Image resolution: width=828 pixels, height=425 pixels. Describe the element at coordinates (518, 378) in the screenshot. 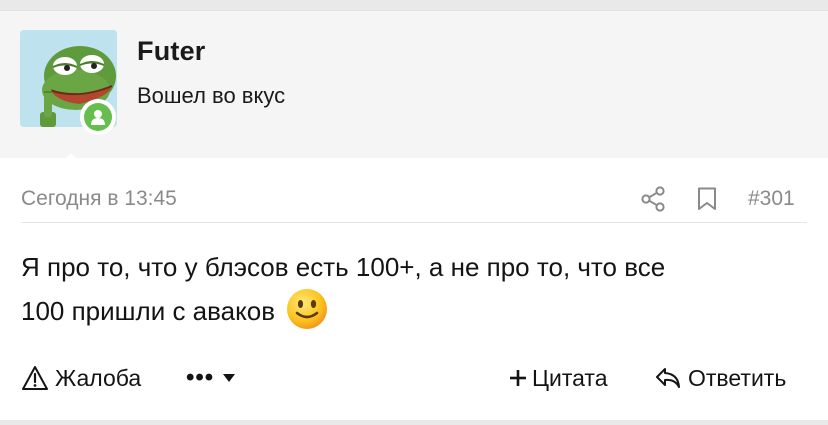

I see `plus-icon` at that location.